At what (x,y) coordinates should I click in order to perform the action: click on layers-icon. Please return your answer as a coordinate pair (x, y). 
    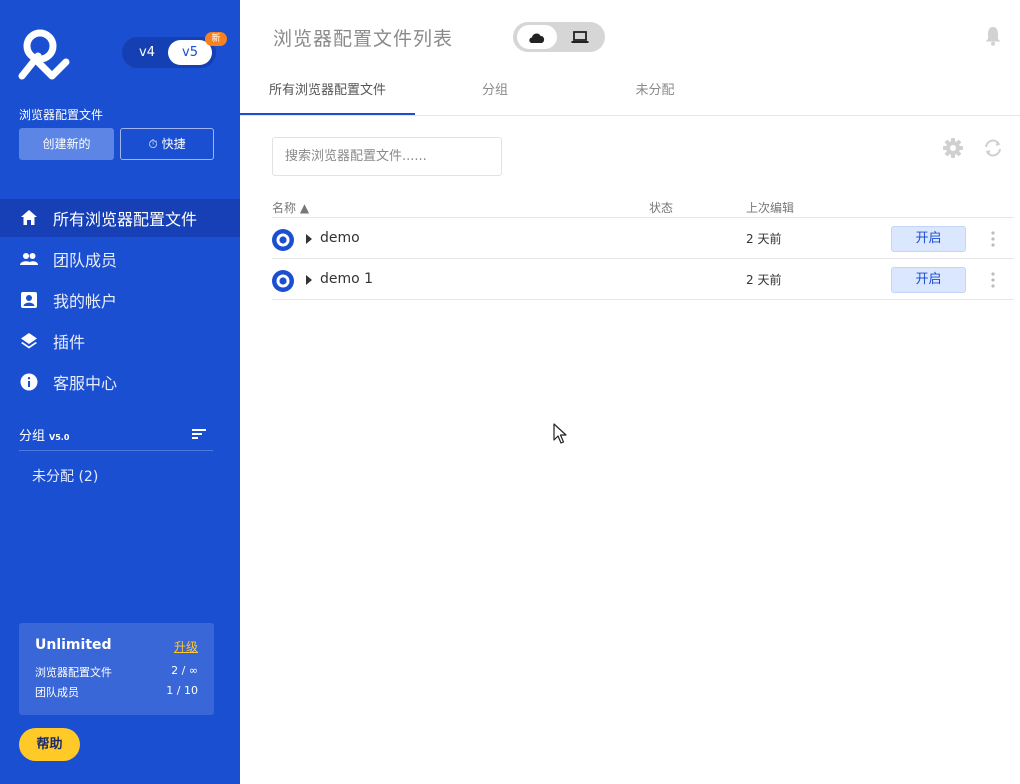
    Looking at the image, I should click on (29, 341).